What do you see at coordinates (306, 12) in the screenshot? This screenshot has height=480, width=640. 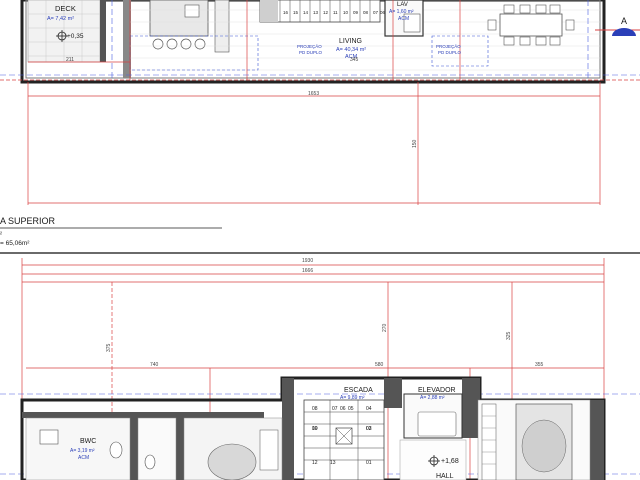 I see `stair-step-number: 14` at bounding box center [306, 12].